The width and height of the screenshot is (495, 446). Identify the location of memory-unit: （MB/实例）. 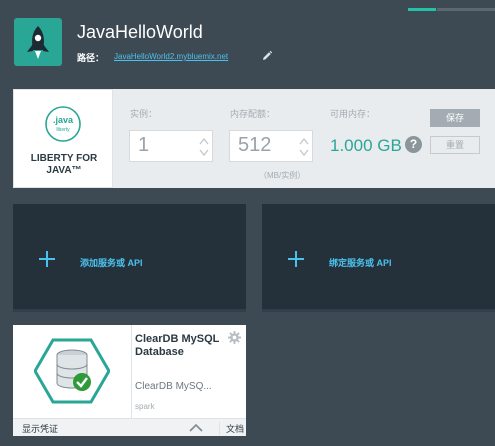
(282, 175).